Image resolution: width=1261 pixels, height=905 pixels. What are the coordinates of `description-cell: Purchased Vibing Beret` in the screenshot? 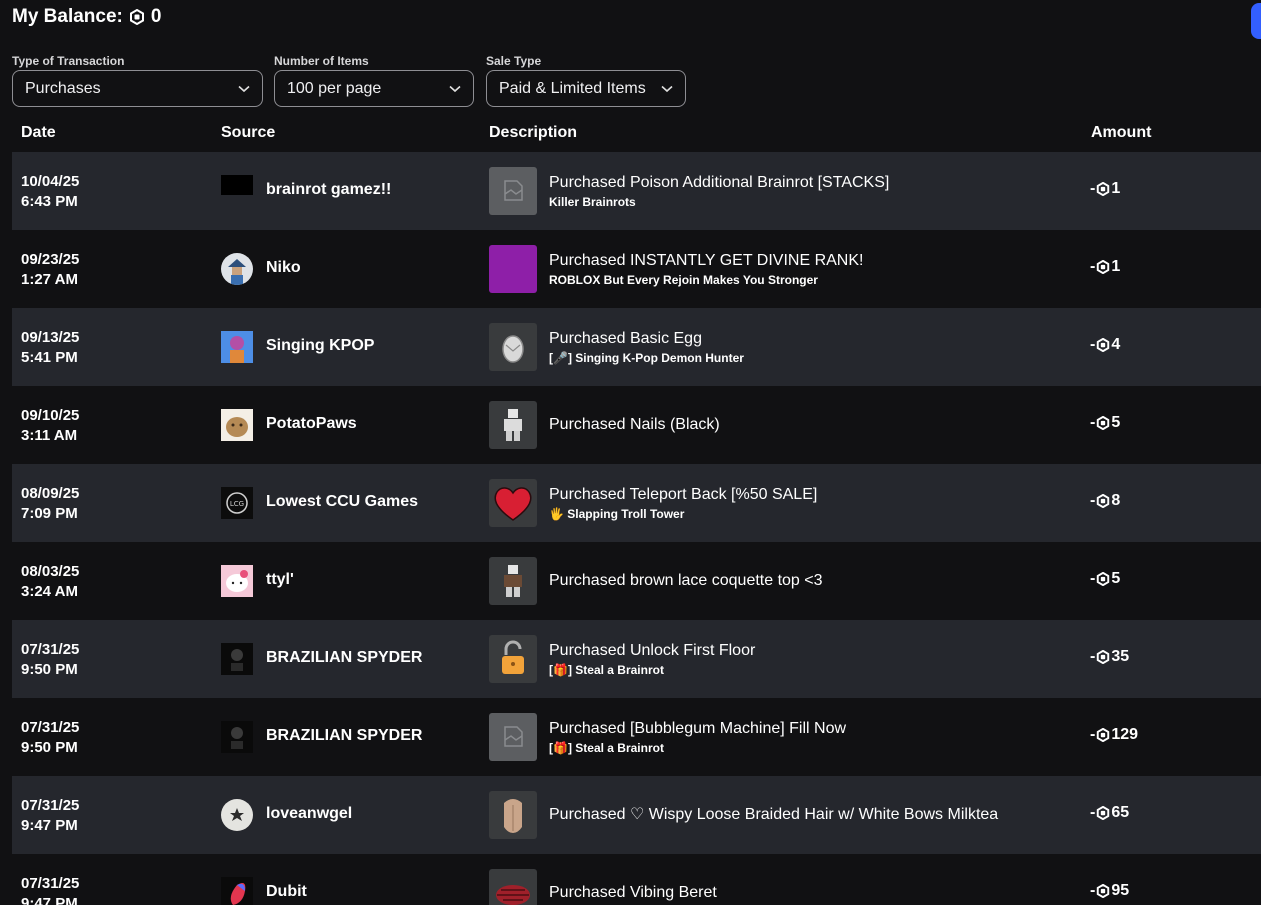 It's located at (633, 879).